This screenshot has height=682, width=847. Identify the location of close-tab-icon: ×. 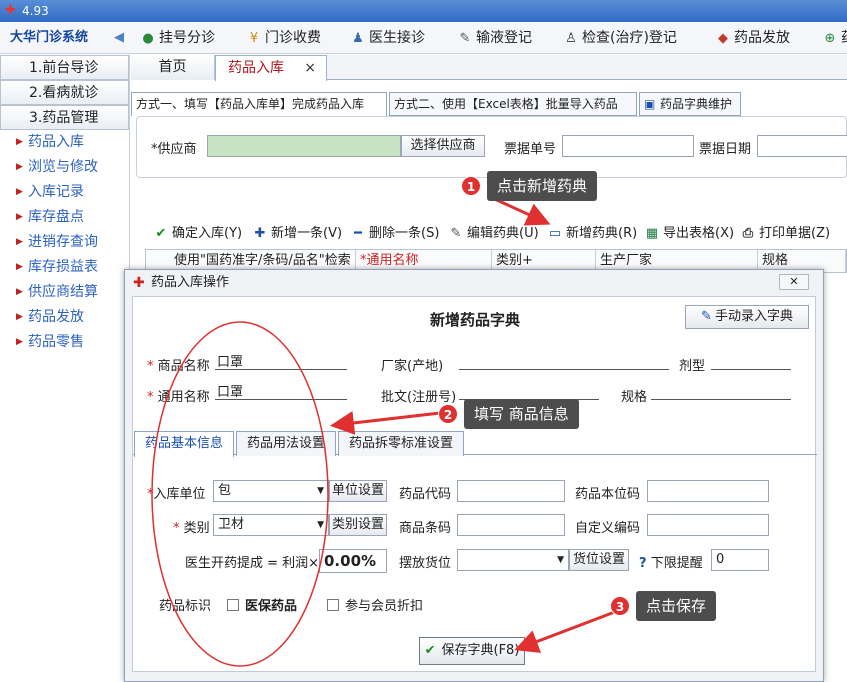
(310, 68).